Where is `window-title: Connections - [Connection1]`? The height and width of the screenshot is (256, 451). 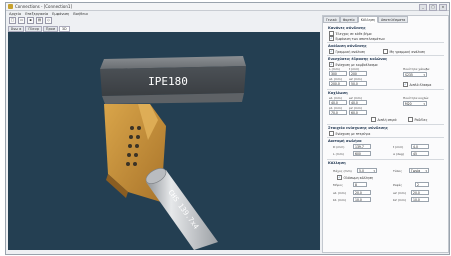 window-title: Connections - [Connection1] is located at coordinates (44, 6).